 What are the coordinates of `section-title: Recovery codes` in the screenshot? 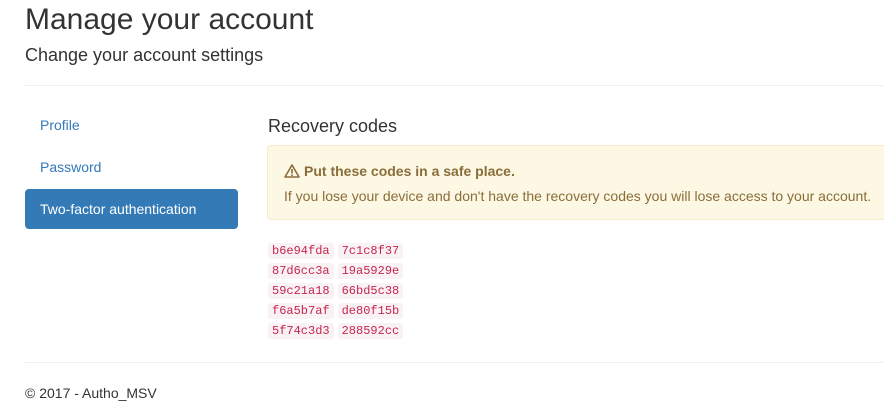 It's located at (333, 126).